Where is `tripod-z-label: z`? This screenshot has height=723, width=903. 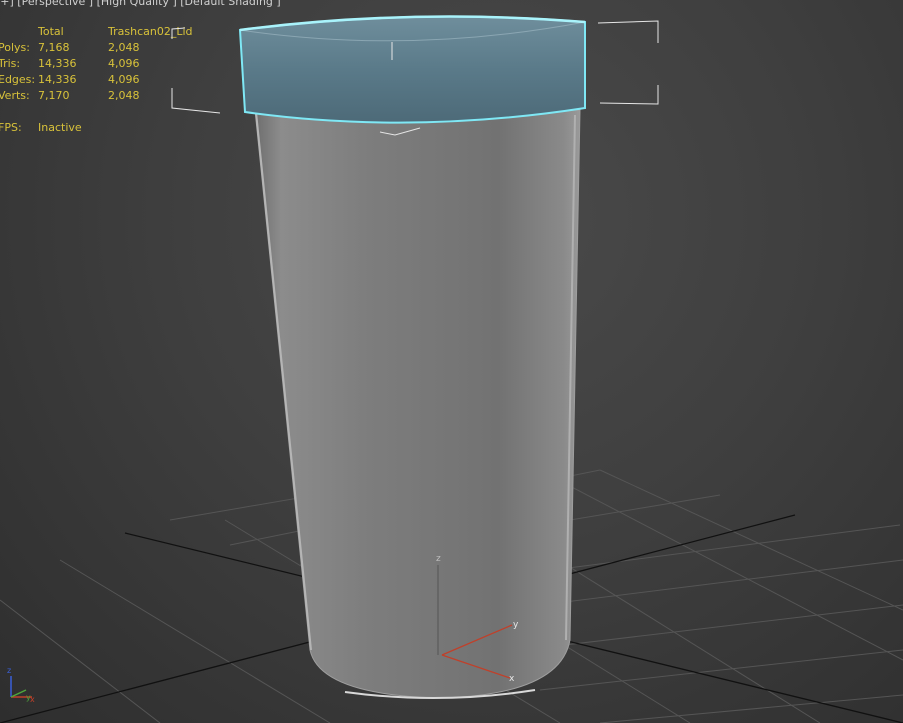
tripod-z-label: z is located at coordinates (9, 670).